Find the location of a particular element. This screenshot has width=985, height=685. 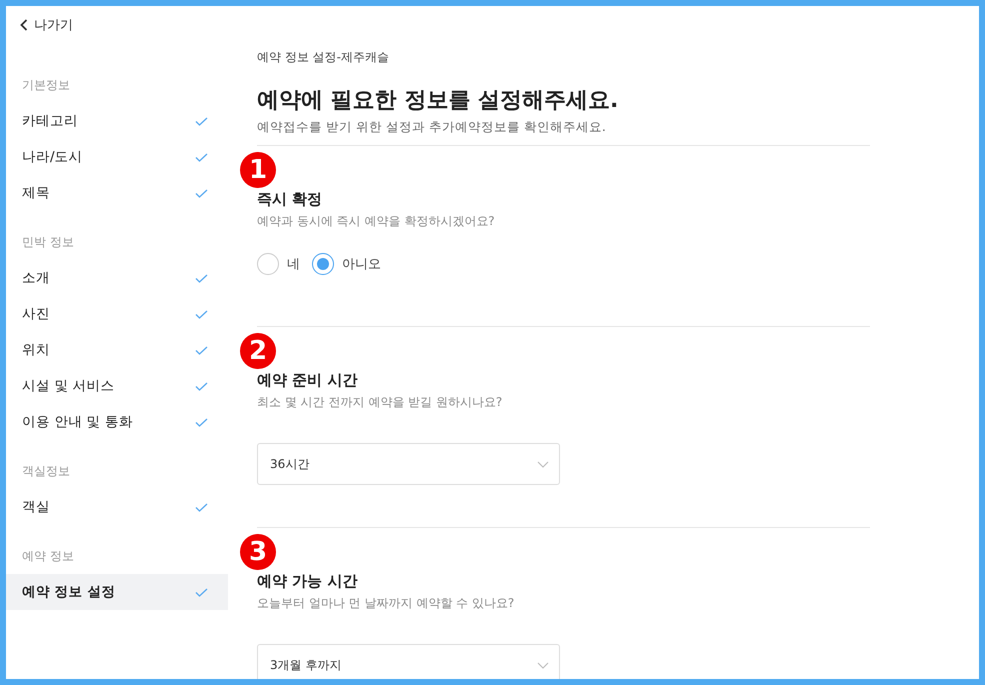

sidebar-item: 예약 정보 설정 is located at coordinates (117, 592).